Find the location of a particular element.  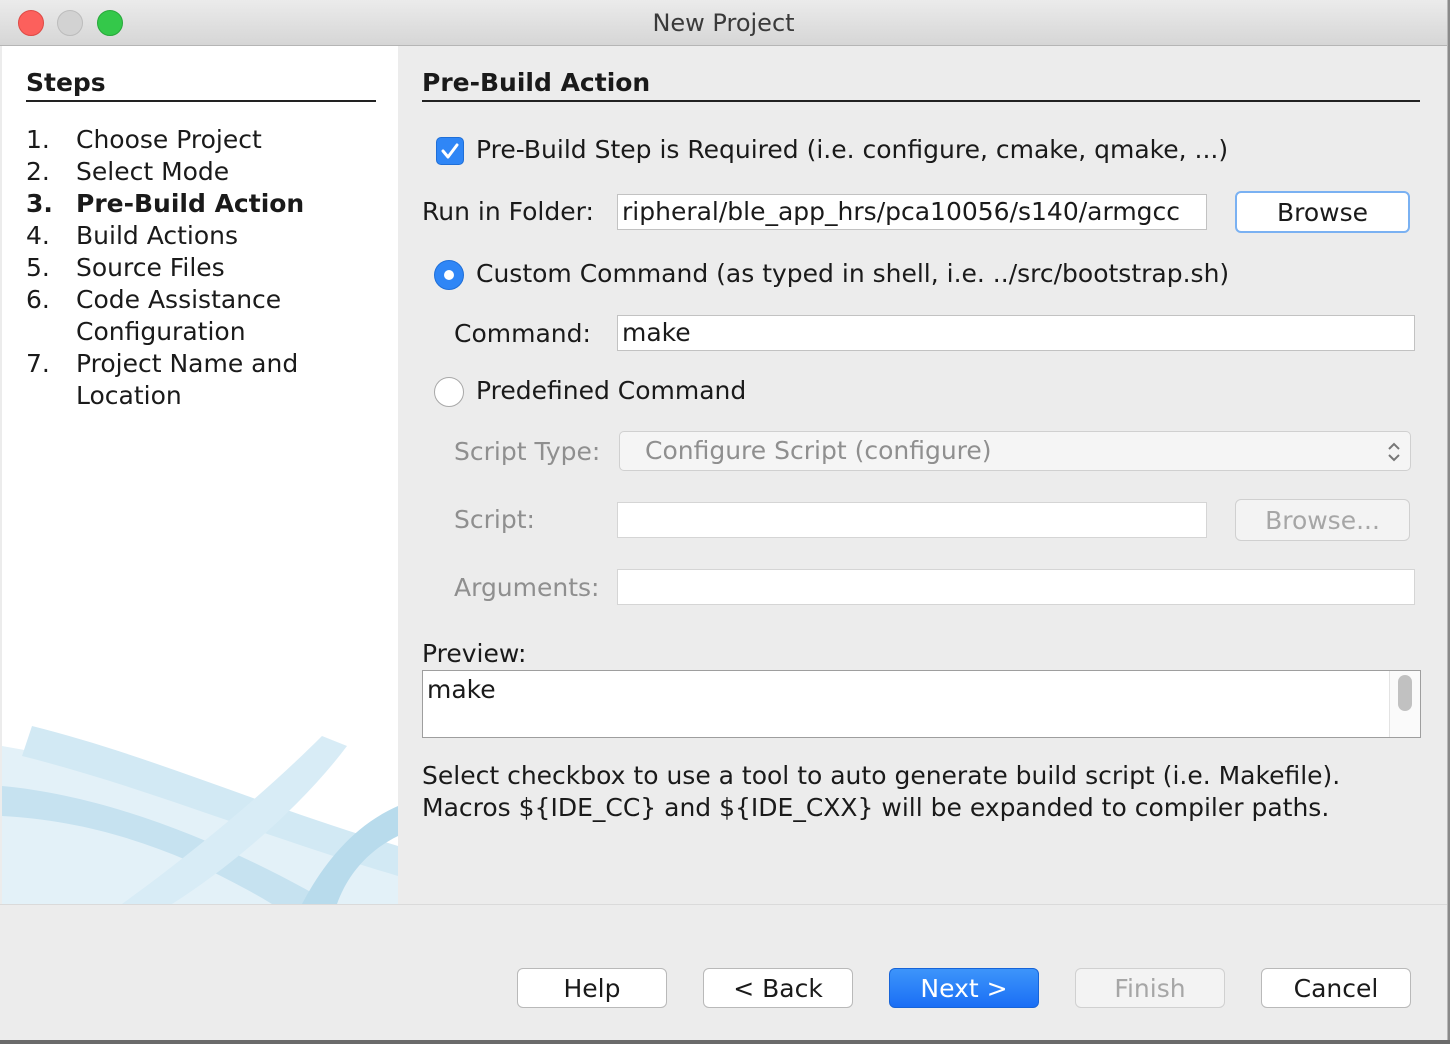

step-number: 7. is located at coordinates (38, 363).